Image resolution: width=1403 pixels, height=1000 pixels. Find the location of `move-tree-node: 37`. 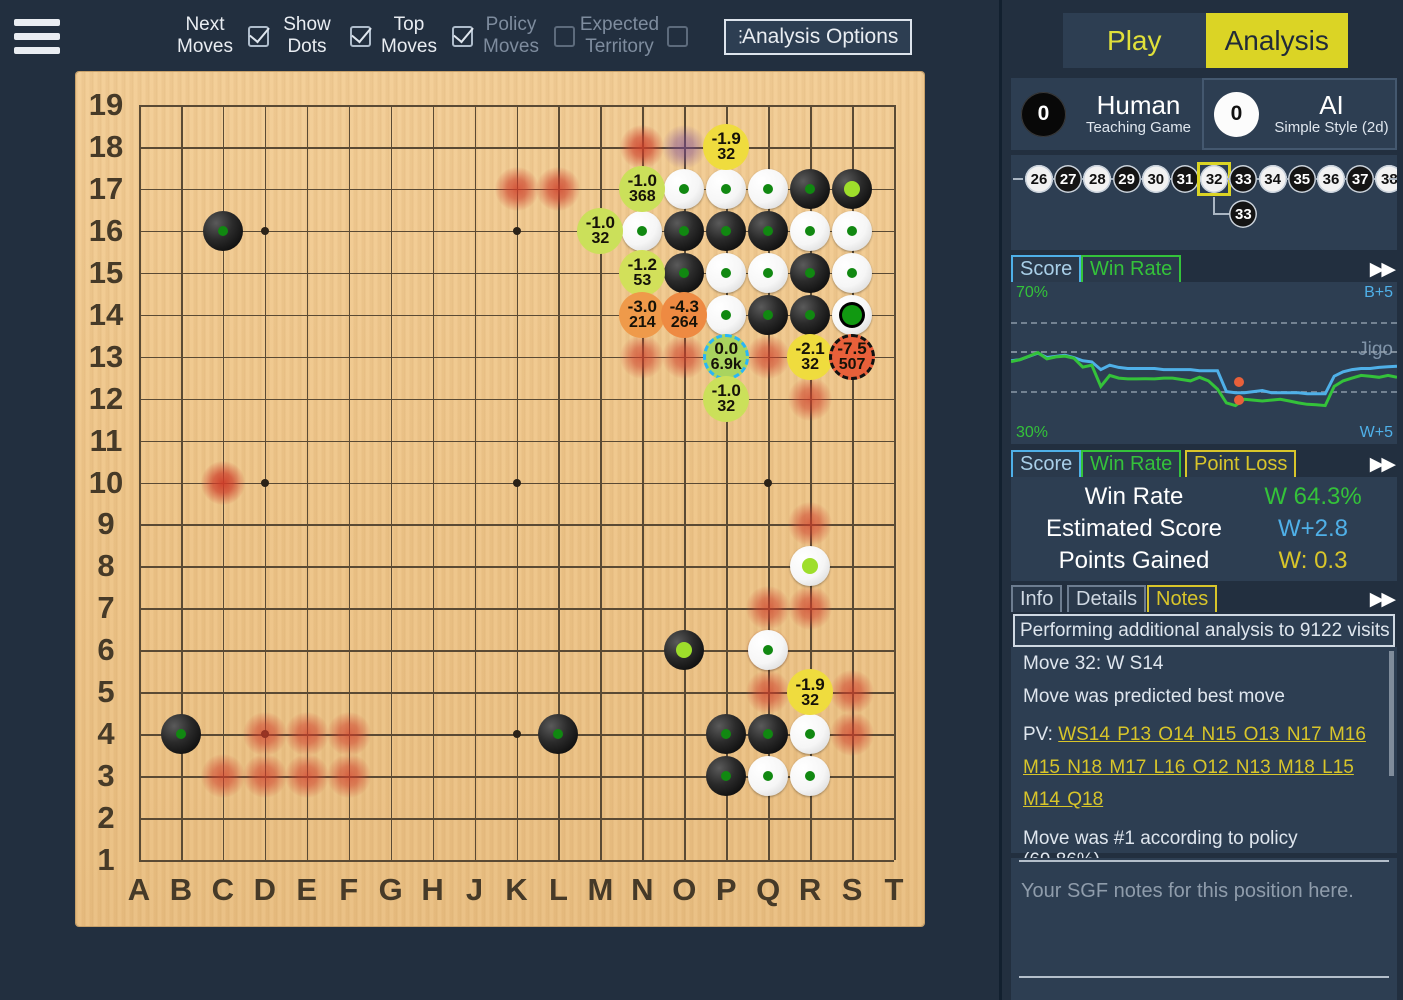

move-tree-node: 37 is located at coordinates (1360, 179).